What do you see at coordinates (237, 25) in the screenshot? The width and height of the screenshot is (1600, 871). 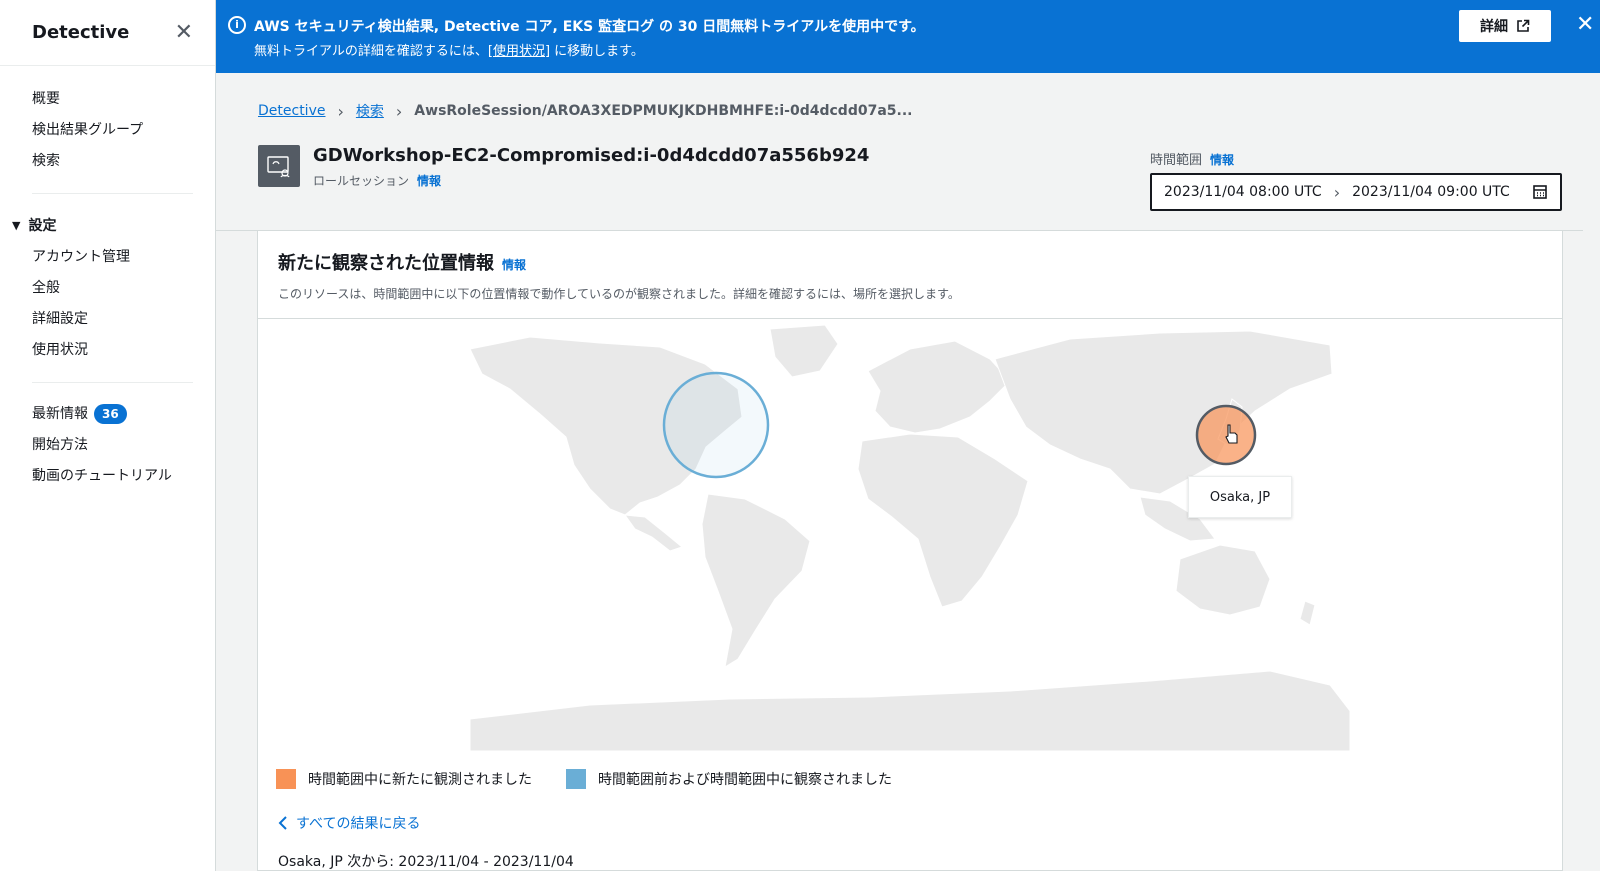 I see `info-icon: i` at bounding box center [237, 25].